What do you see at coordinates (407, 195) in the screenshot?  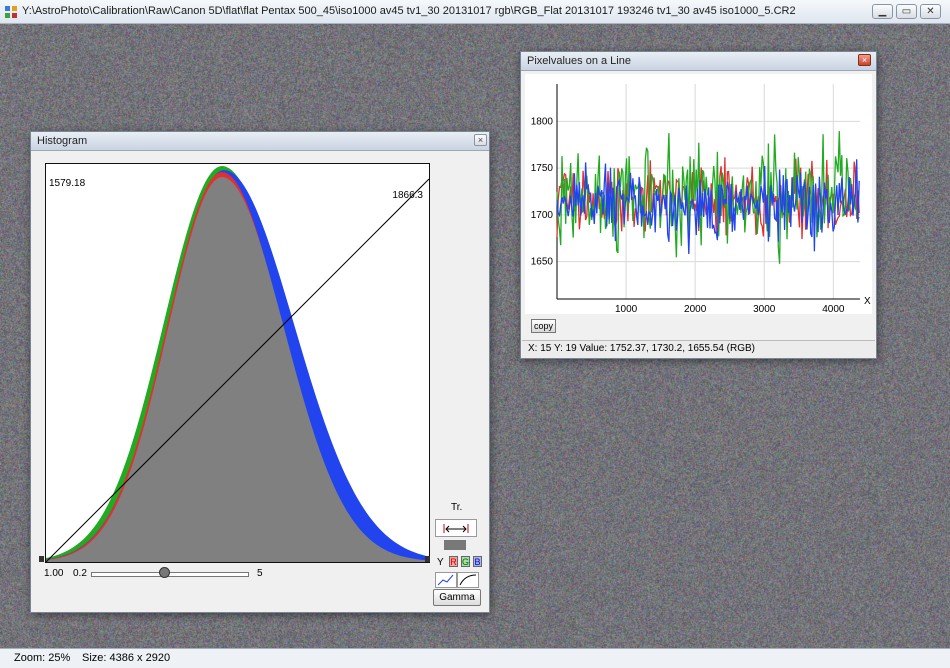 I see `histogram-max-label: 1866.3` at bounding box center [407, 195].